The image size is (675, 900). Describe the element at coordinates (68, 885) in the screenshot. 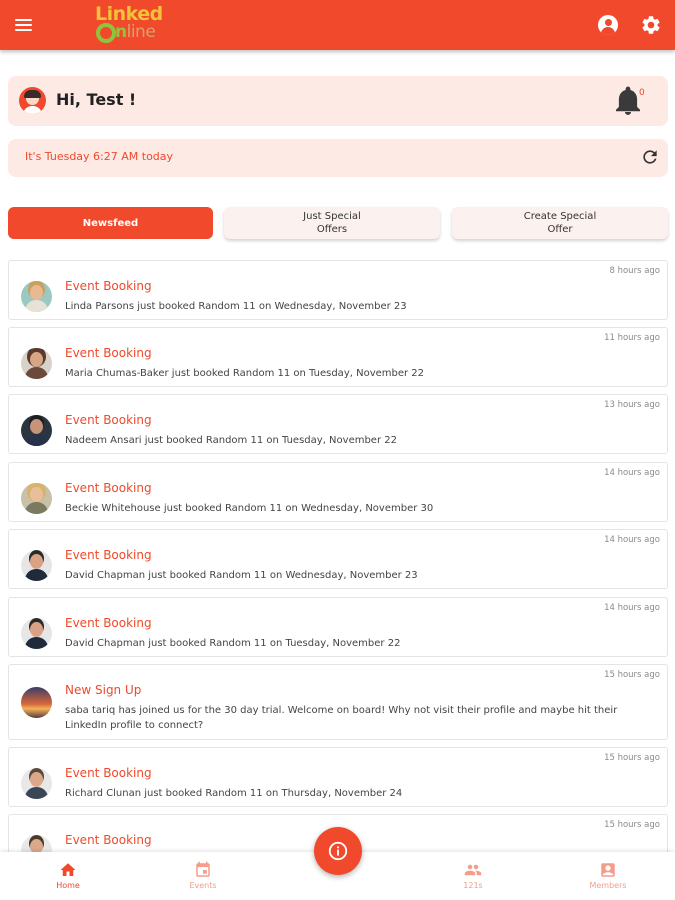

I see `nav-label: Home` at that location.